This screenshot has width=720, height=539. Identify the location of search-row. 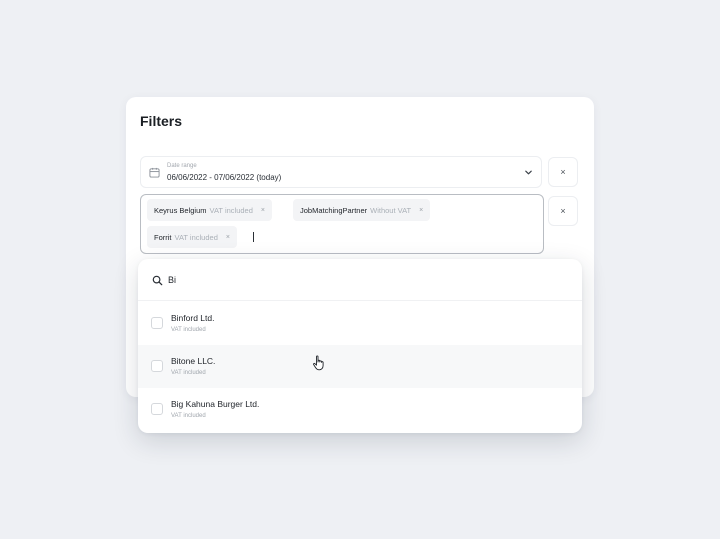
(360, 280).